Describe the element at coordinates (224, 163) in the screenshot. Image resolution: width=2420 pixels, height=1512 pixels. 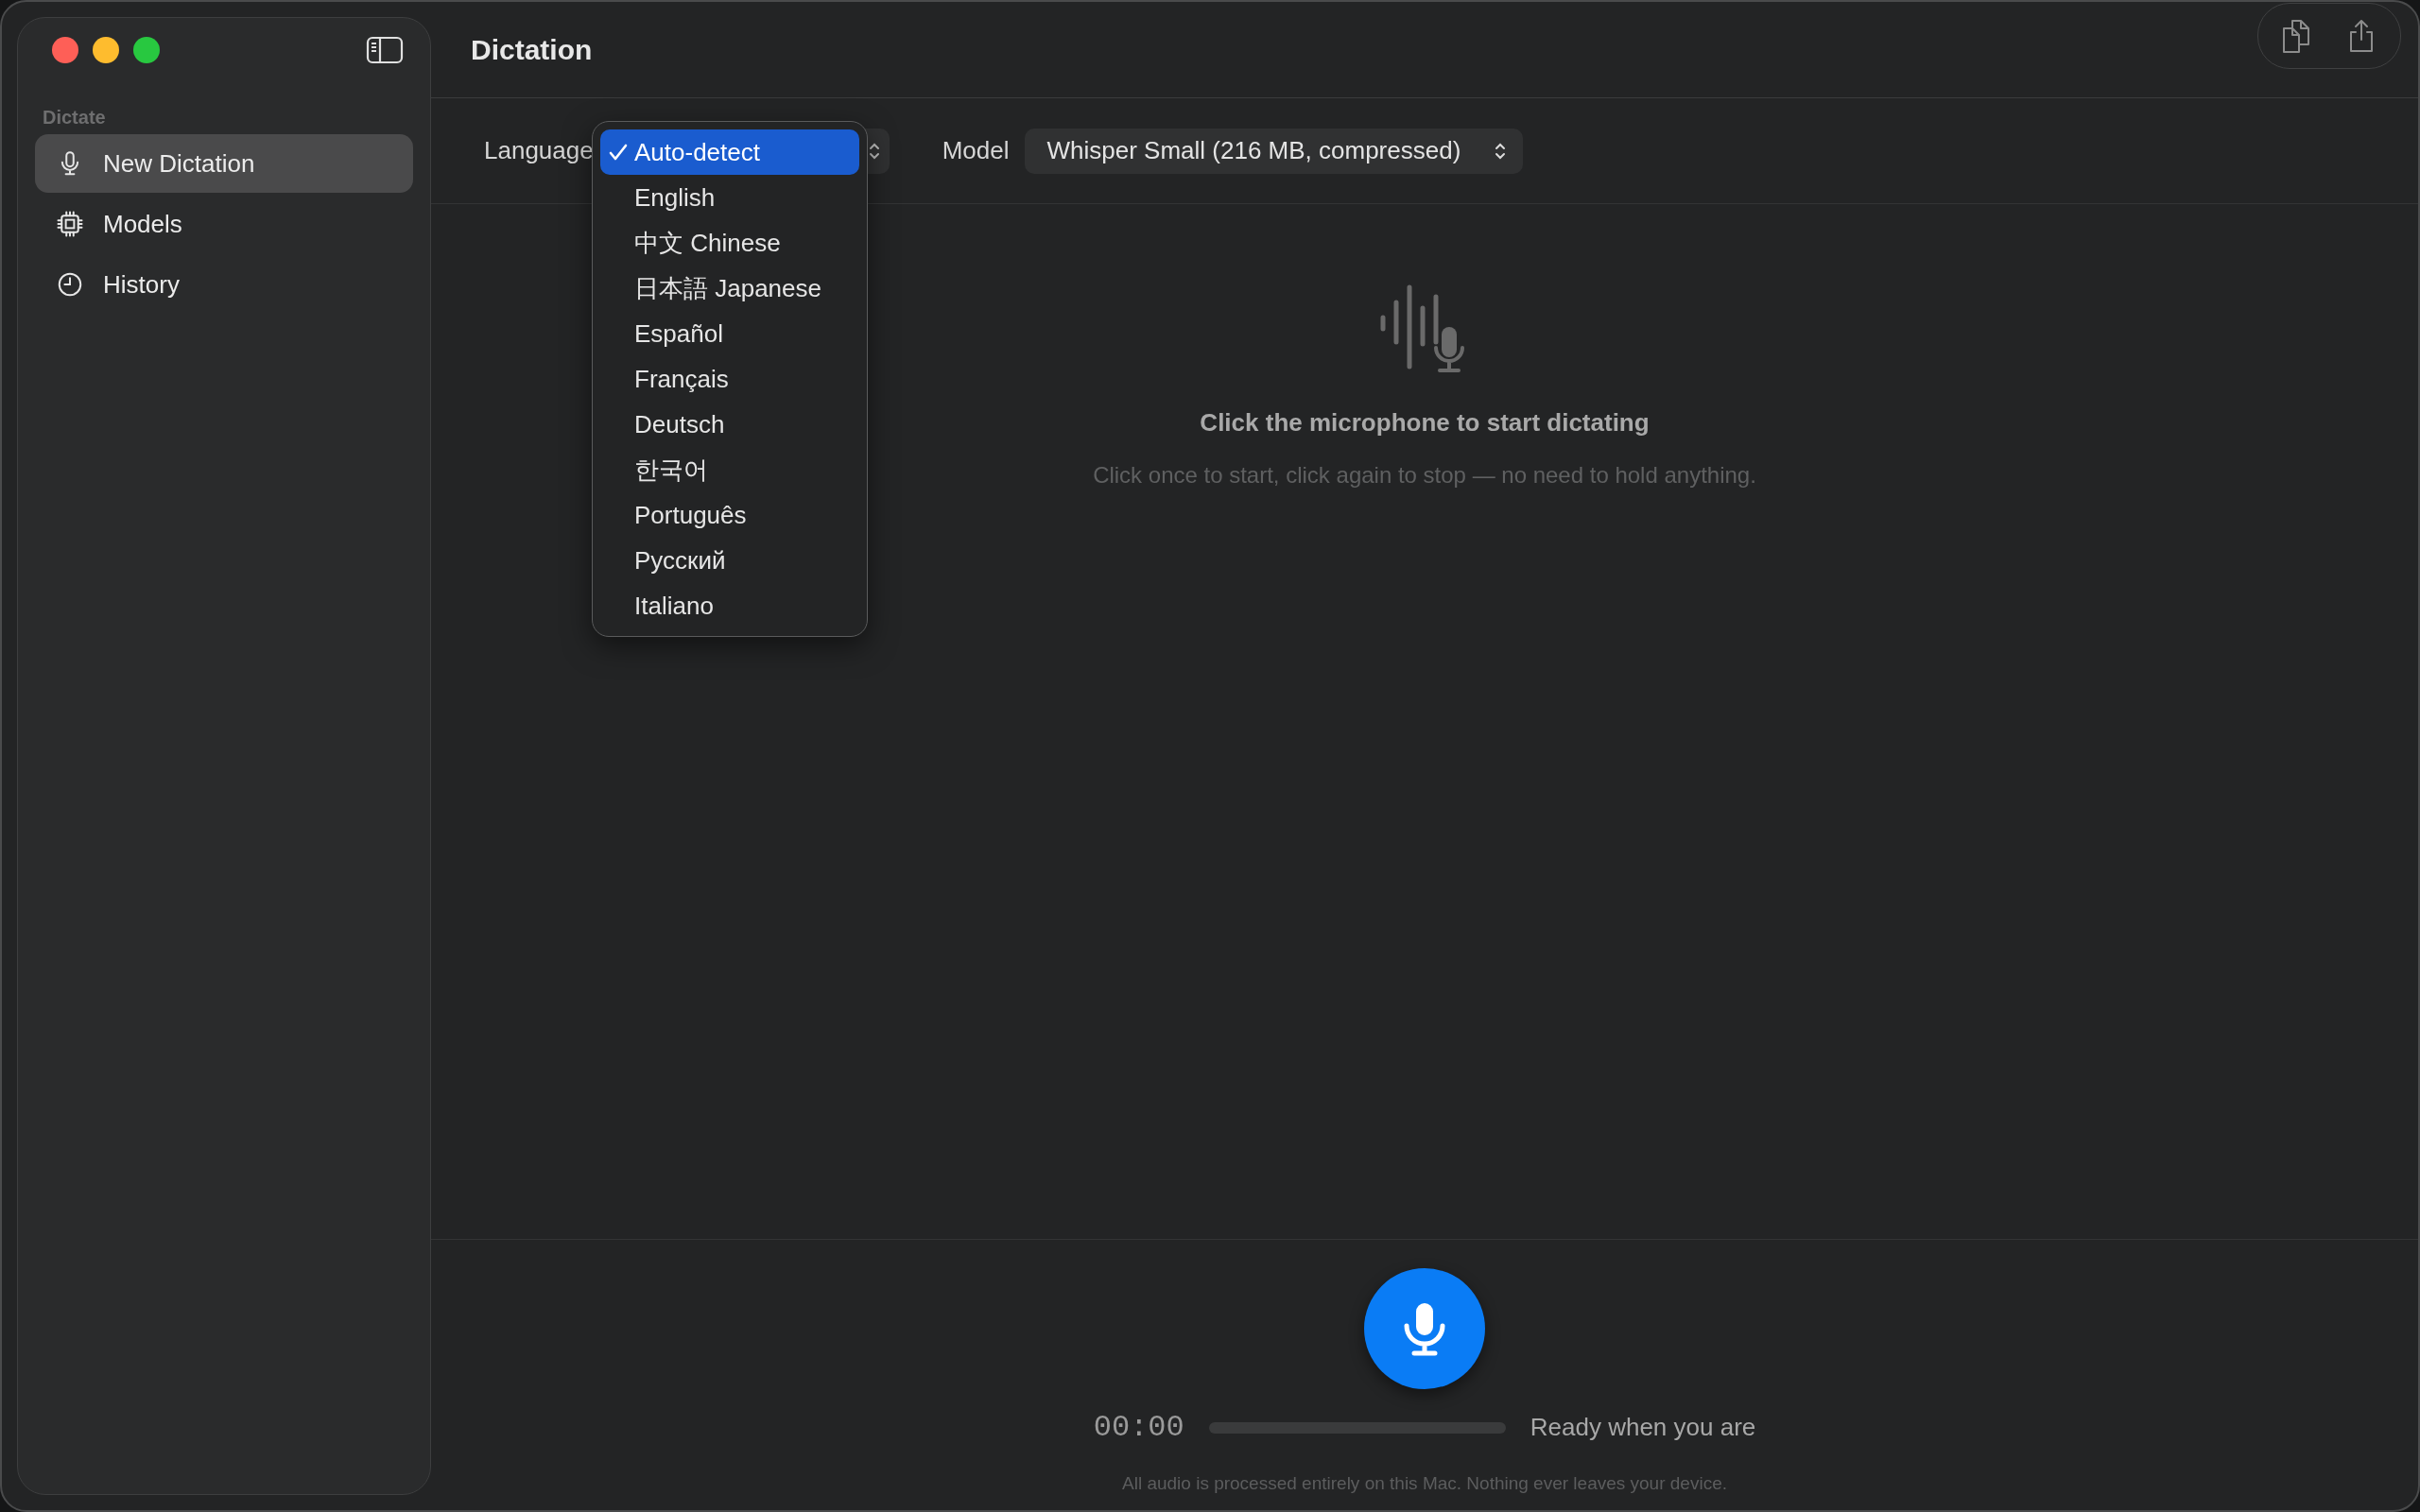
I see `sidebar-item: New Dictation` at that location.